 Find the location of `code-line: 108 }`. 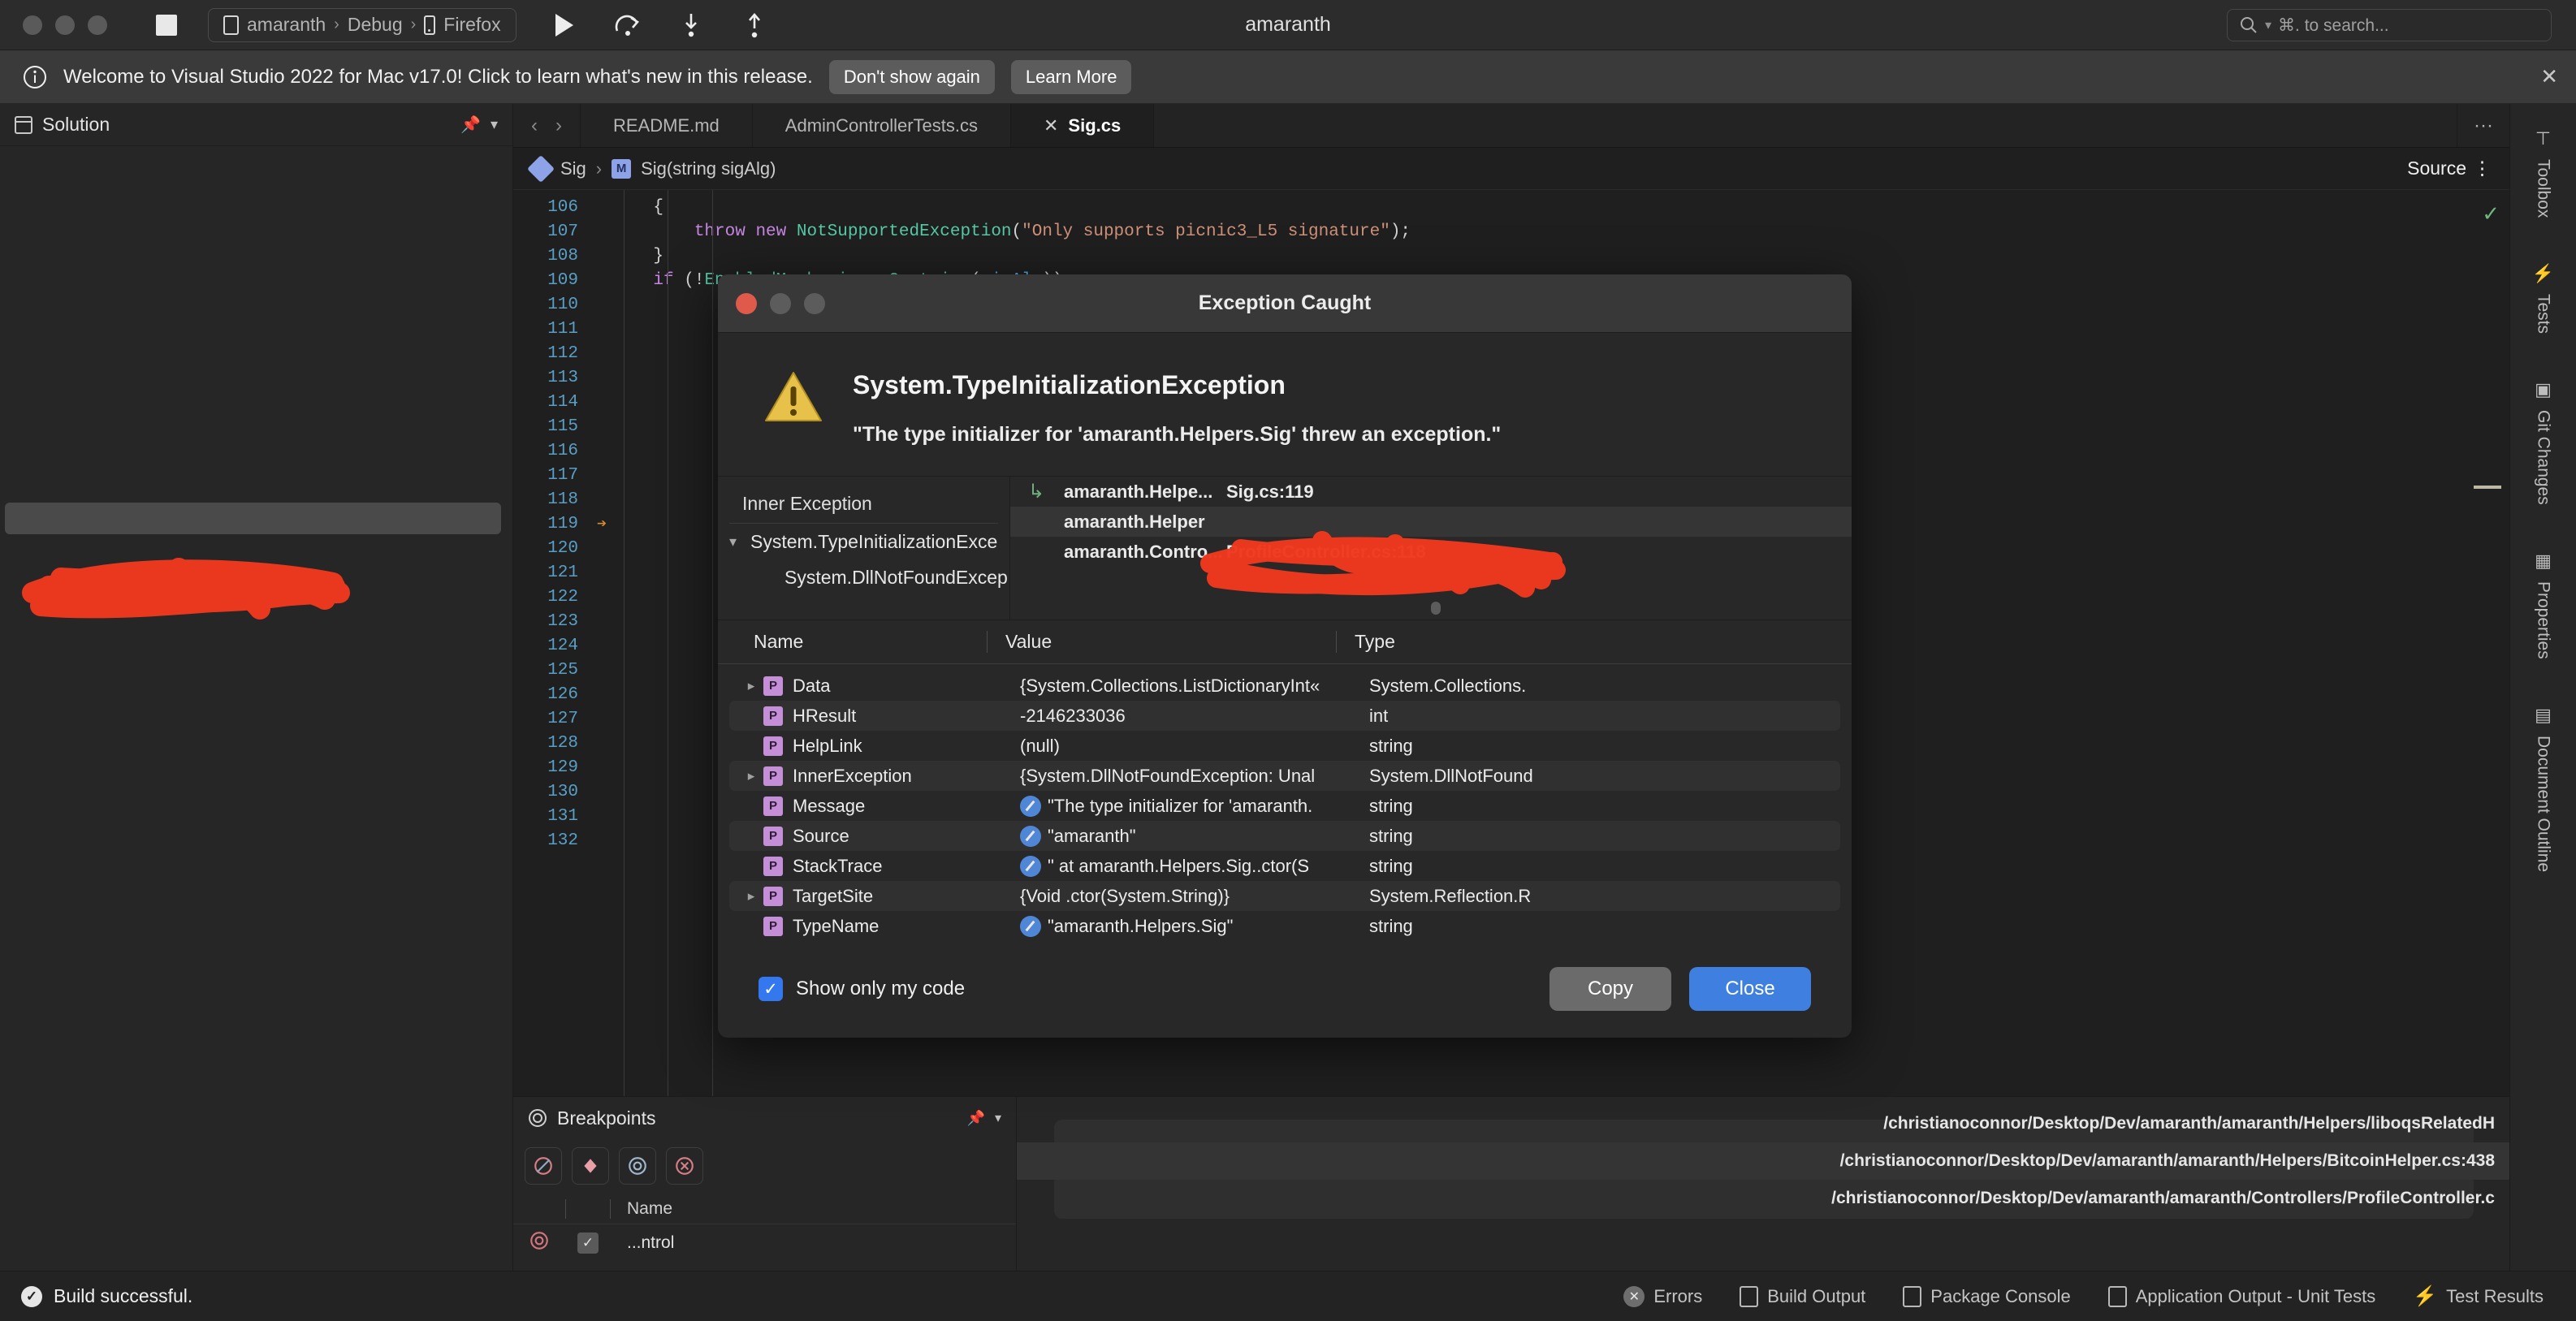

code-line: 108 } is located at coordinates (1511, 256).